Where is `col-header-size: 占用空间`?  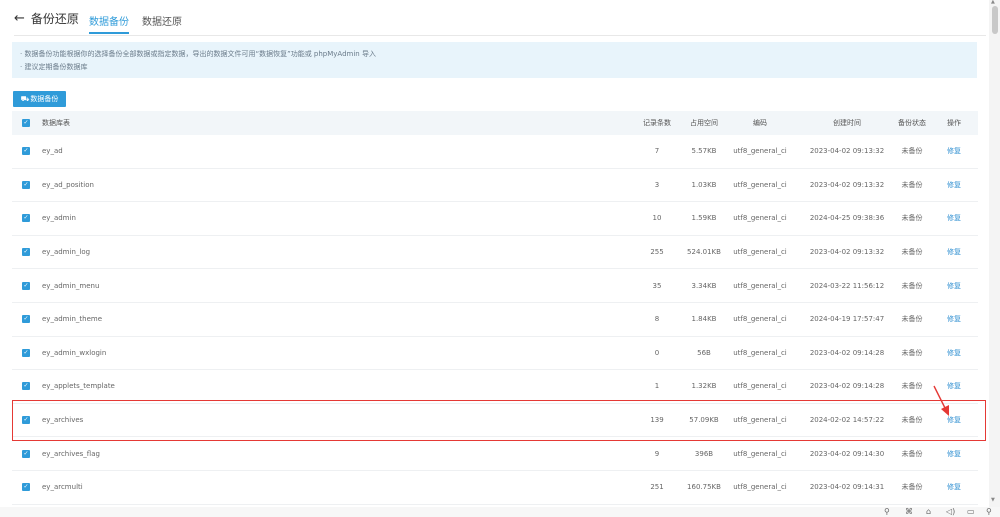
col-header-size: 占用空间 is located at coordinates (704, 123).